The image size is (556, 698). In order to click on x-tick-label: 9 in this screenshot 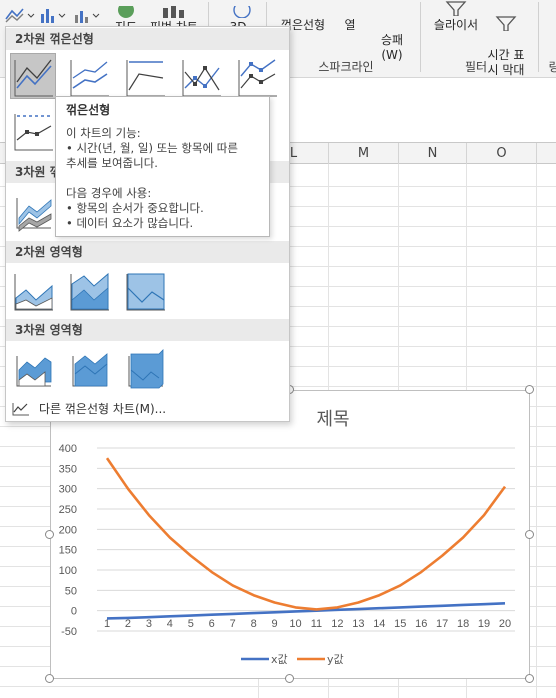, I will do `click(275, 624)`.